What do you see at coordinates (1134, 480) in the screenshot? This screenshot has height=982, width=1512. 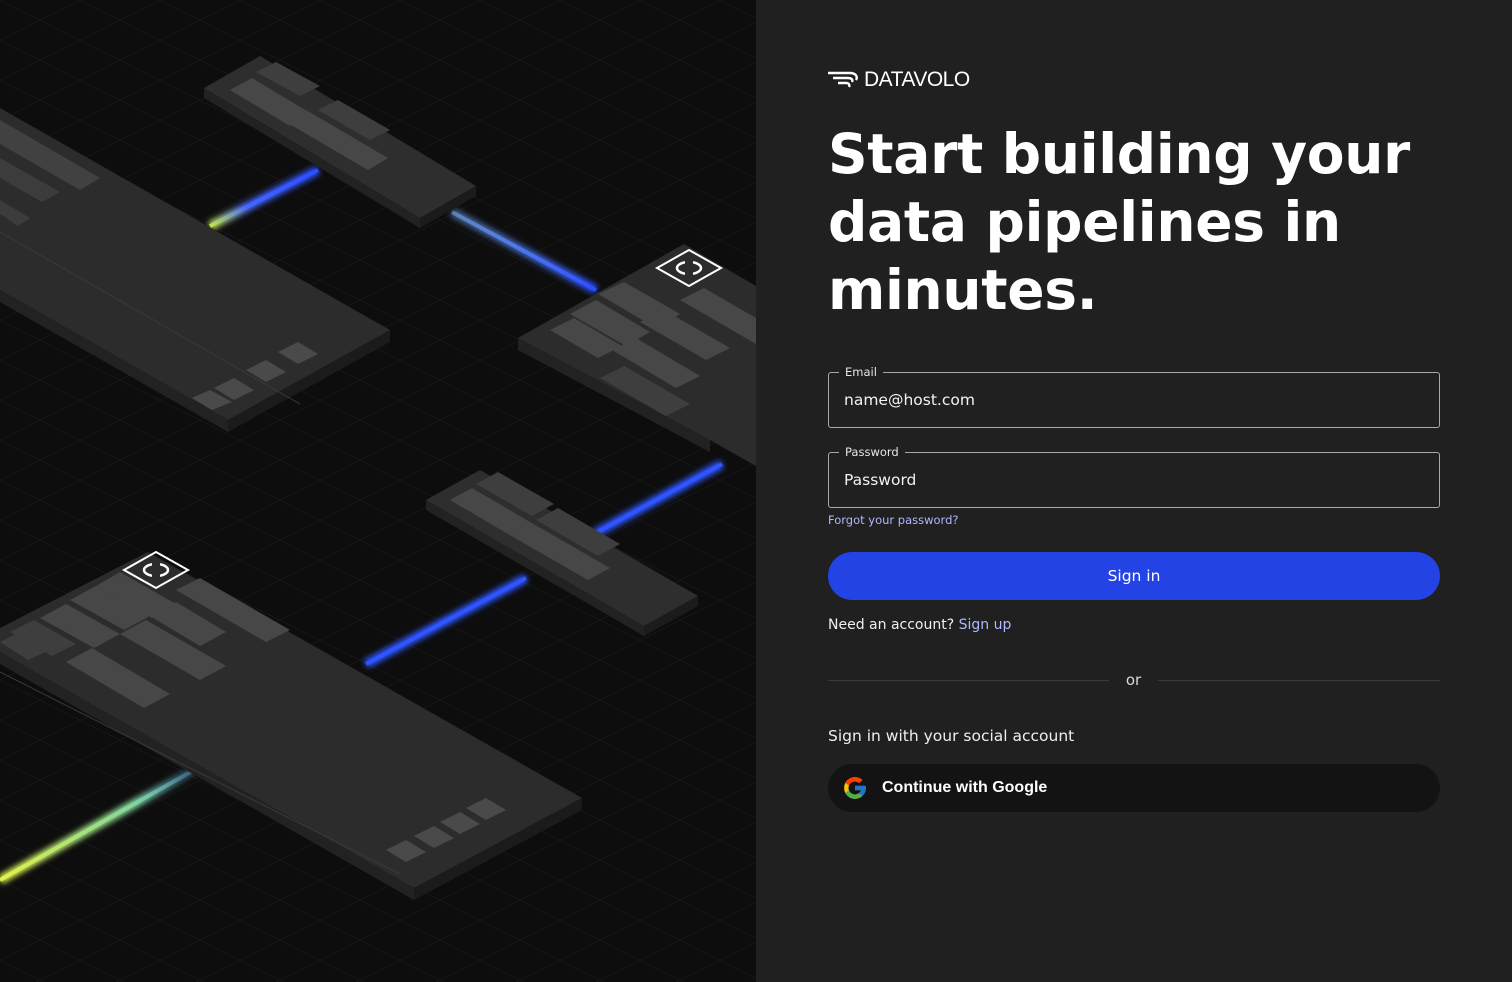 I see `password-input` at bounding box center [1134, 480].